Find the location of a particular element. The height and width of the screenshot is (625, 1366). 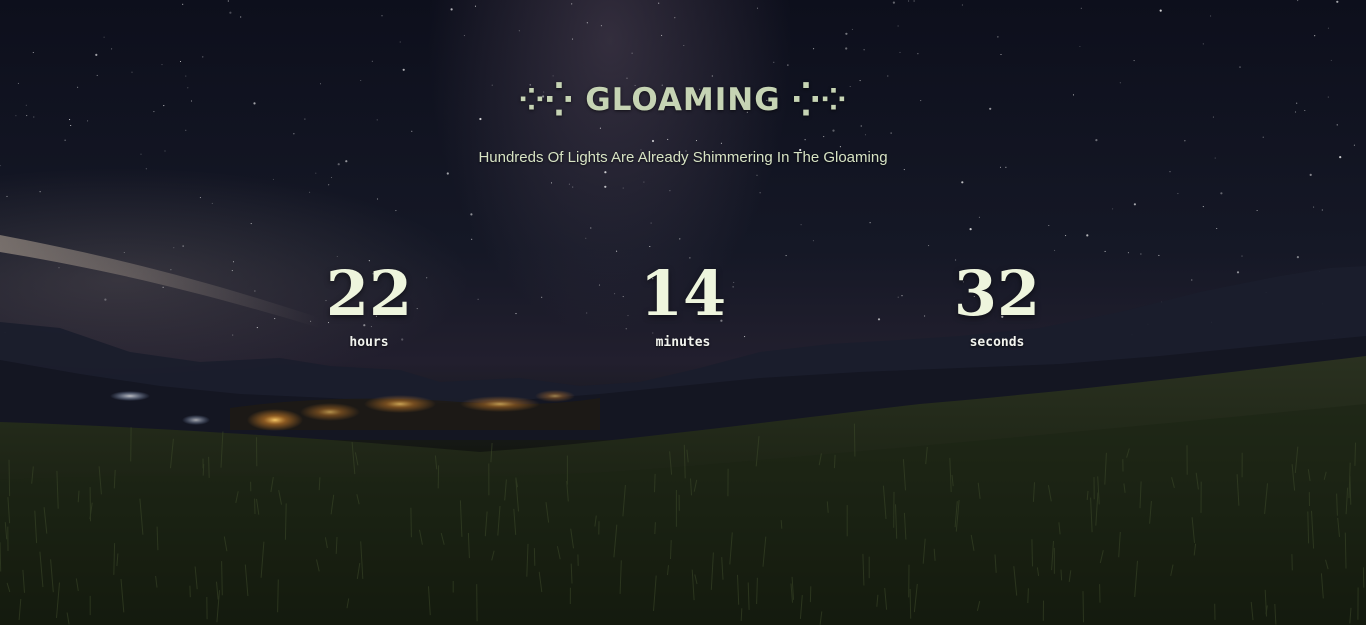

seconds-label: seconds is located at coordinates (997, 342).